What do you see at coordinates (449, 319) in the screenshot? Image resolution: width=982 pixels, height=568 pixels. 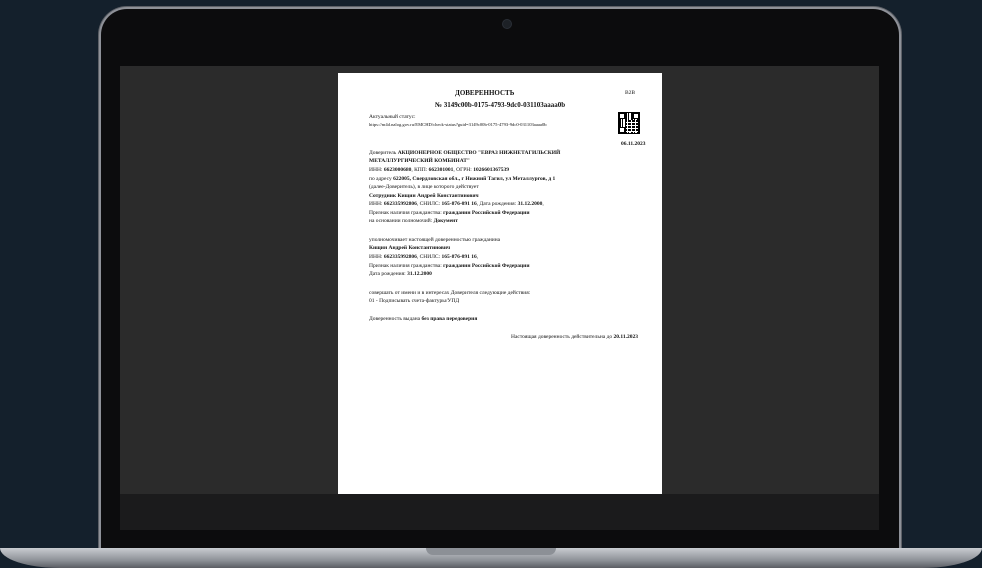 I see `issued-value: без права передоверия` at bounding box center [449, 319].